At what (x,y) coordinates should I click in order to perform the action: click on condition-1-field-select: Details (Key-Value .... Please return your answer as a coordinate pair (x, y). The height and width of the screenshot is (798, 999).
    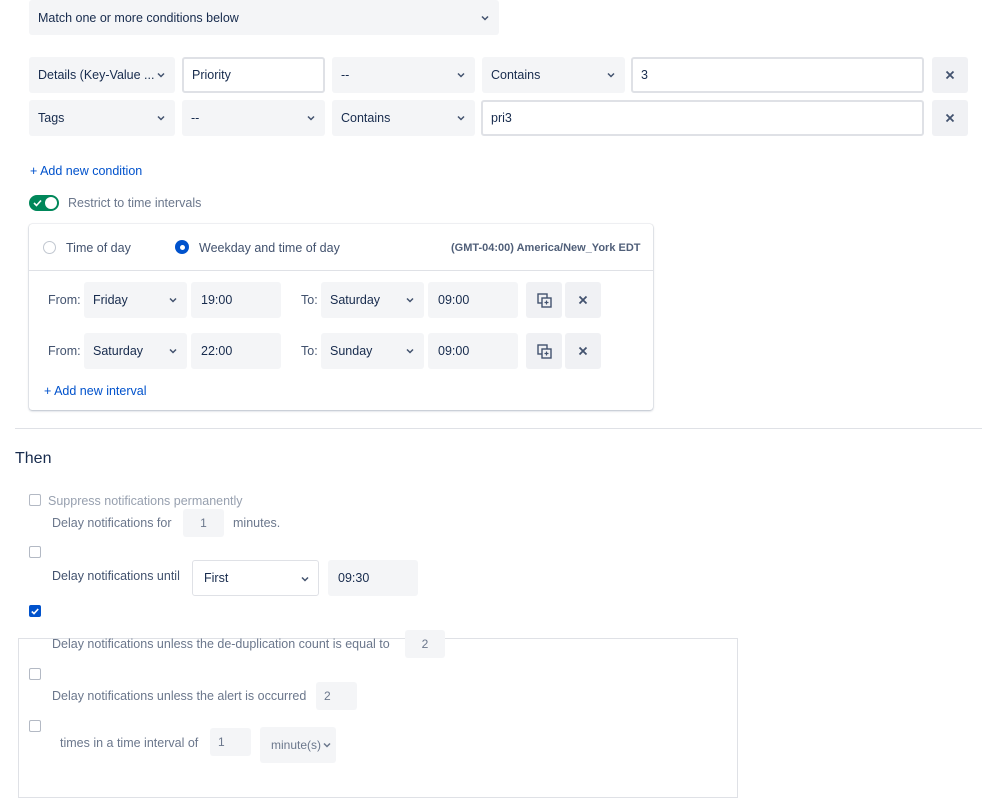
    Looking at the image, I should click on (102, 75).